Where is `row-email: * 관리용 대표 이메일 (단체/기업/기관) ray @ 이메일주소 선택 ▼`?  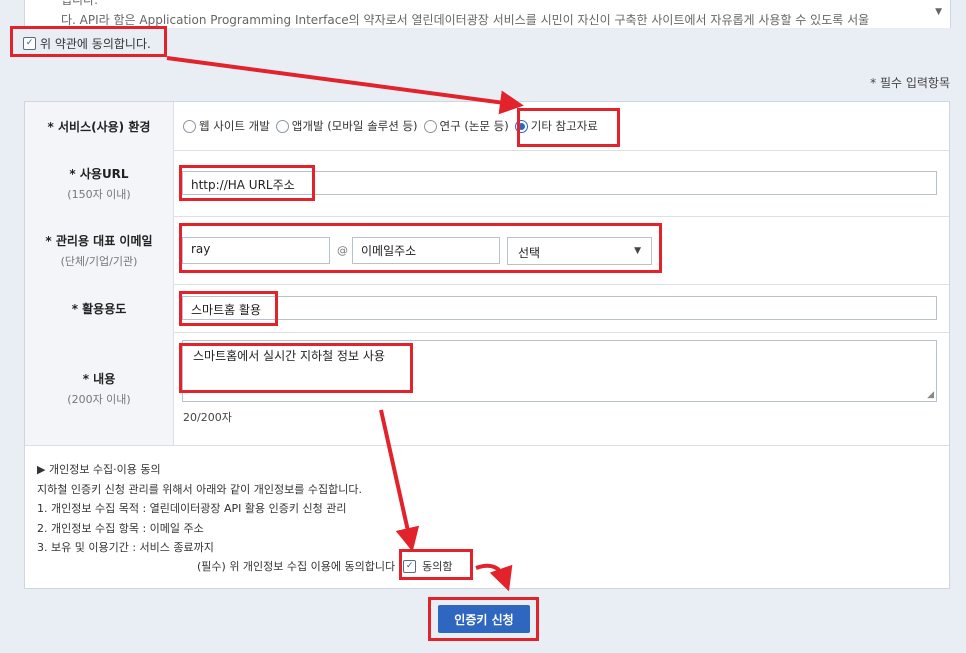
row-email: * 관리용 대표 이메일 (단체/기업/기관) ray @ 이메일주소 선택 ▼ is located at coordinates (487, 250).